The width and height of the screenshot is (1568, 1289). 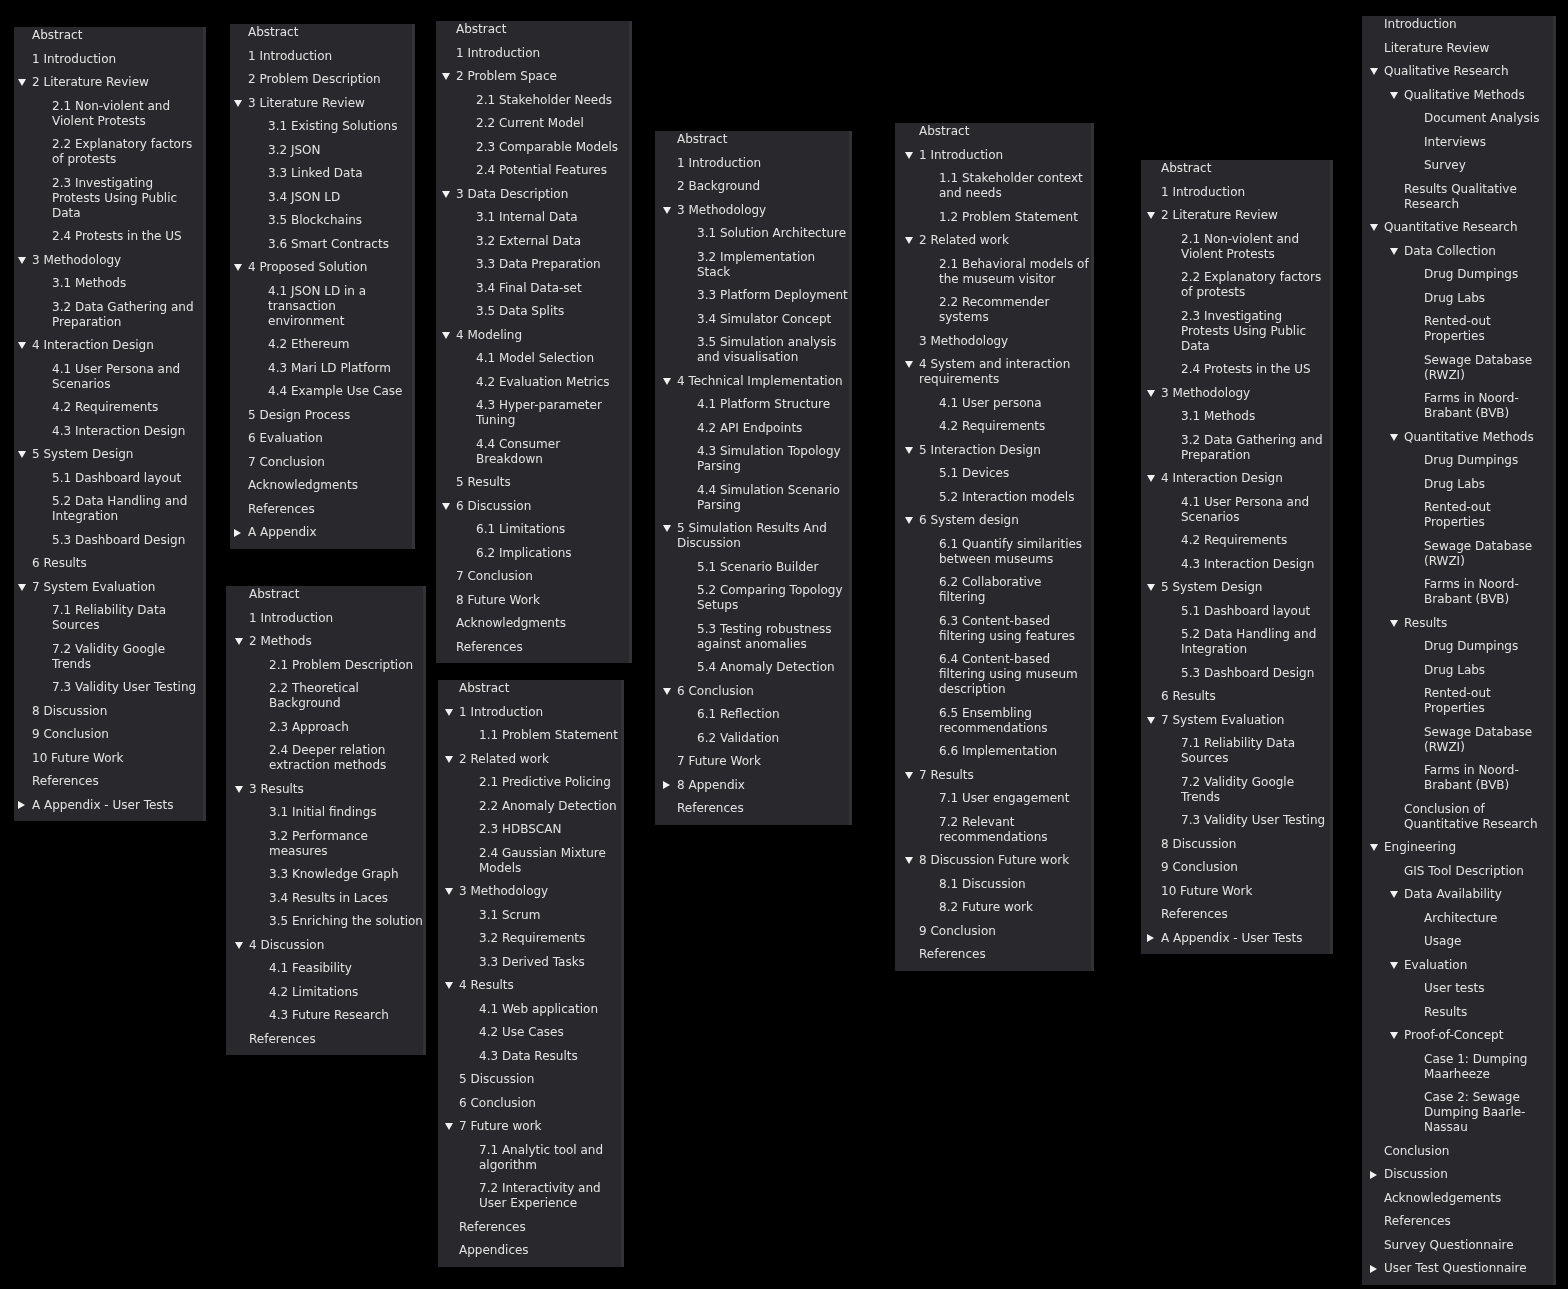 What do you see at coordinates (773, 404) in the screenshot?
I see `toc-entry: 4.1 Platform Structure` at bounding box center [773, 404].